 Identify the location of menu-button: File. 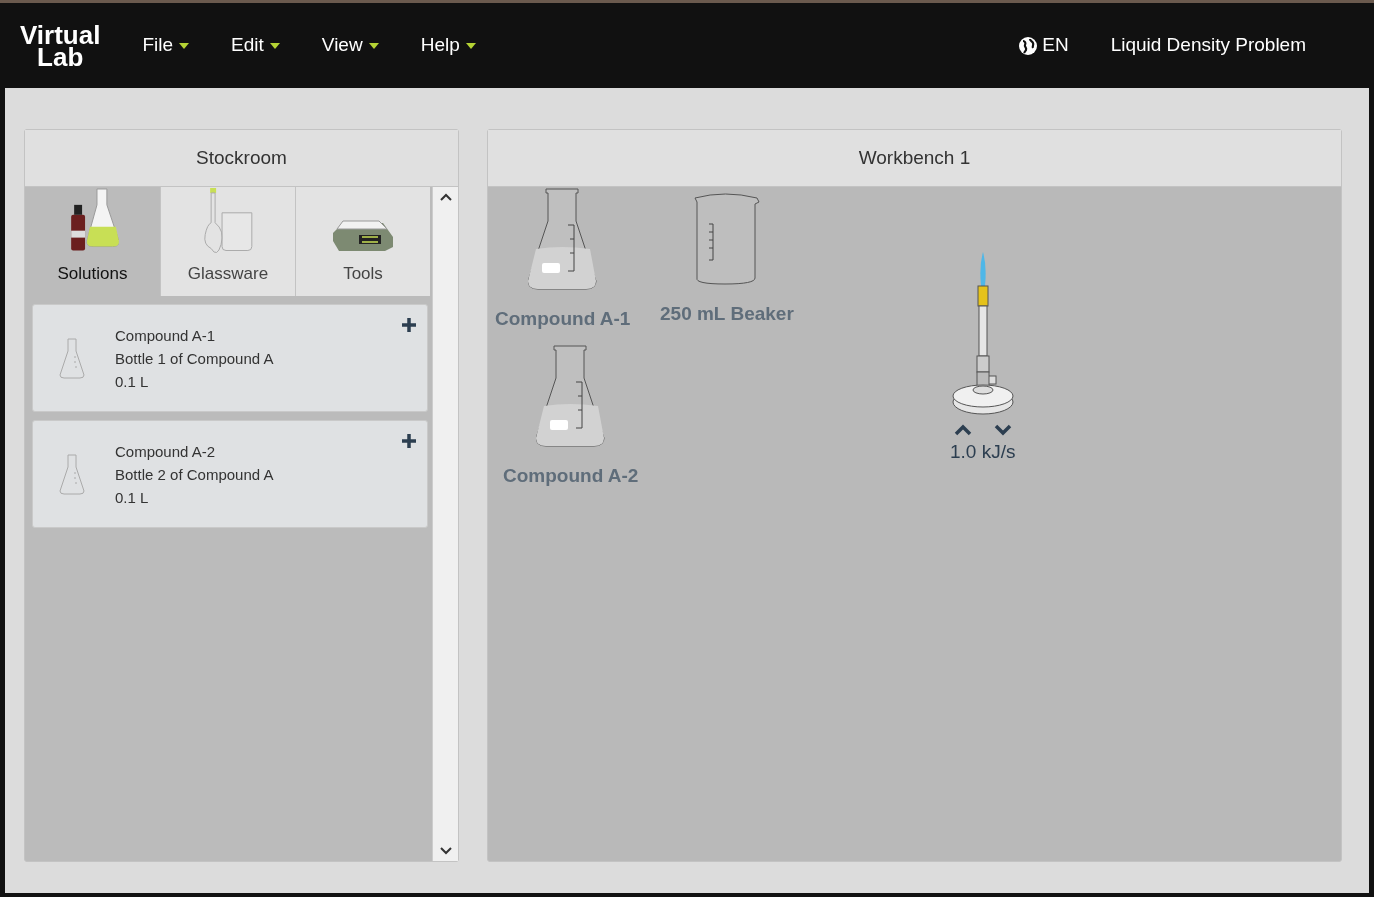
(166, 45).